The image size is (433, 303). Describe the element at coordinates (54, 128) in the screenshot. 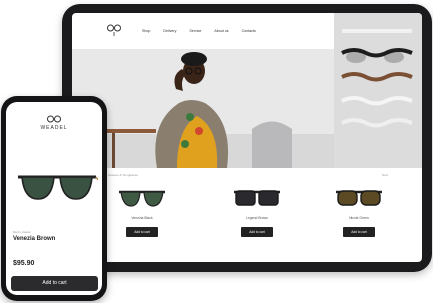

I see `phone-wordmark: WEADEL` at that location.